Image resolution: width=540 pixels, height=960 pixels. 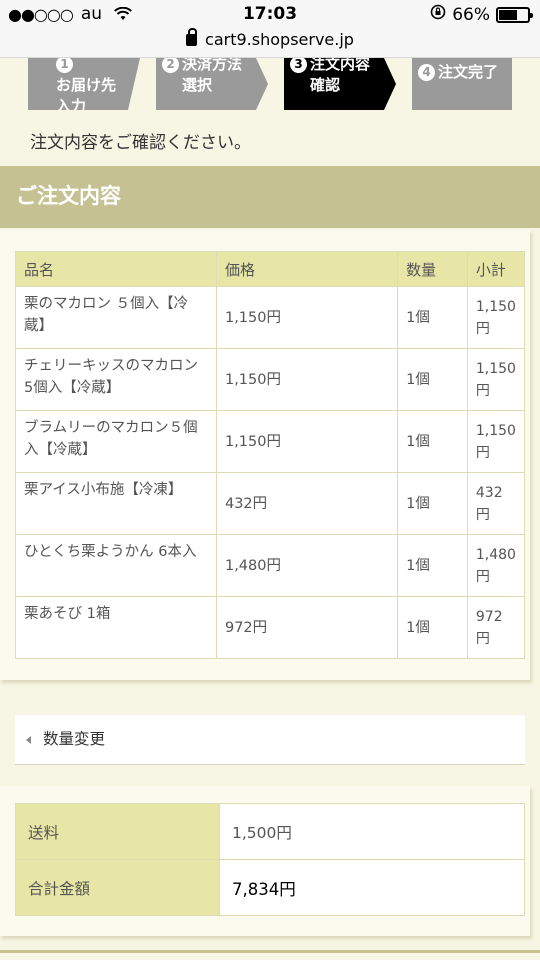 I want to click on battery-percent: 66%, so click(x=471, y=14).